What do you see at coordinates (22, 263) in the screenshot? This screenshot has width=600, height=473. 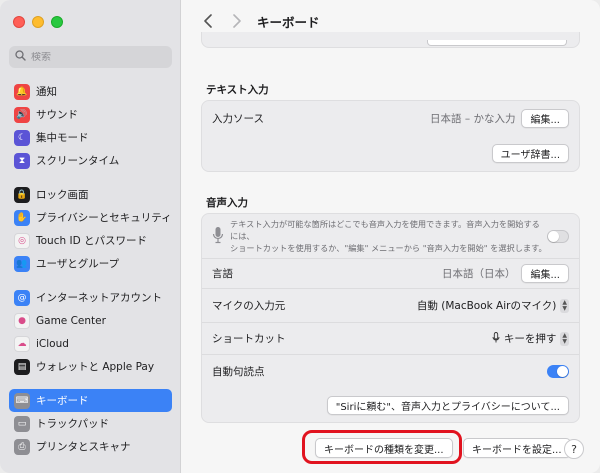 I see `users-icon: 👥` at bounding box center [22, 263].